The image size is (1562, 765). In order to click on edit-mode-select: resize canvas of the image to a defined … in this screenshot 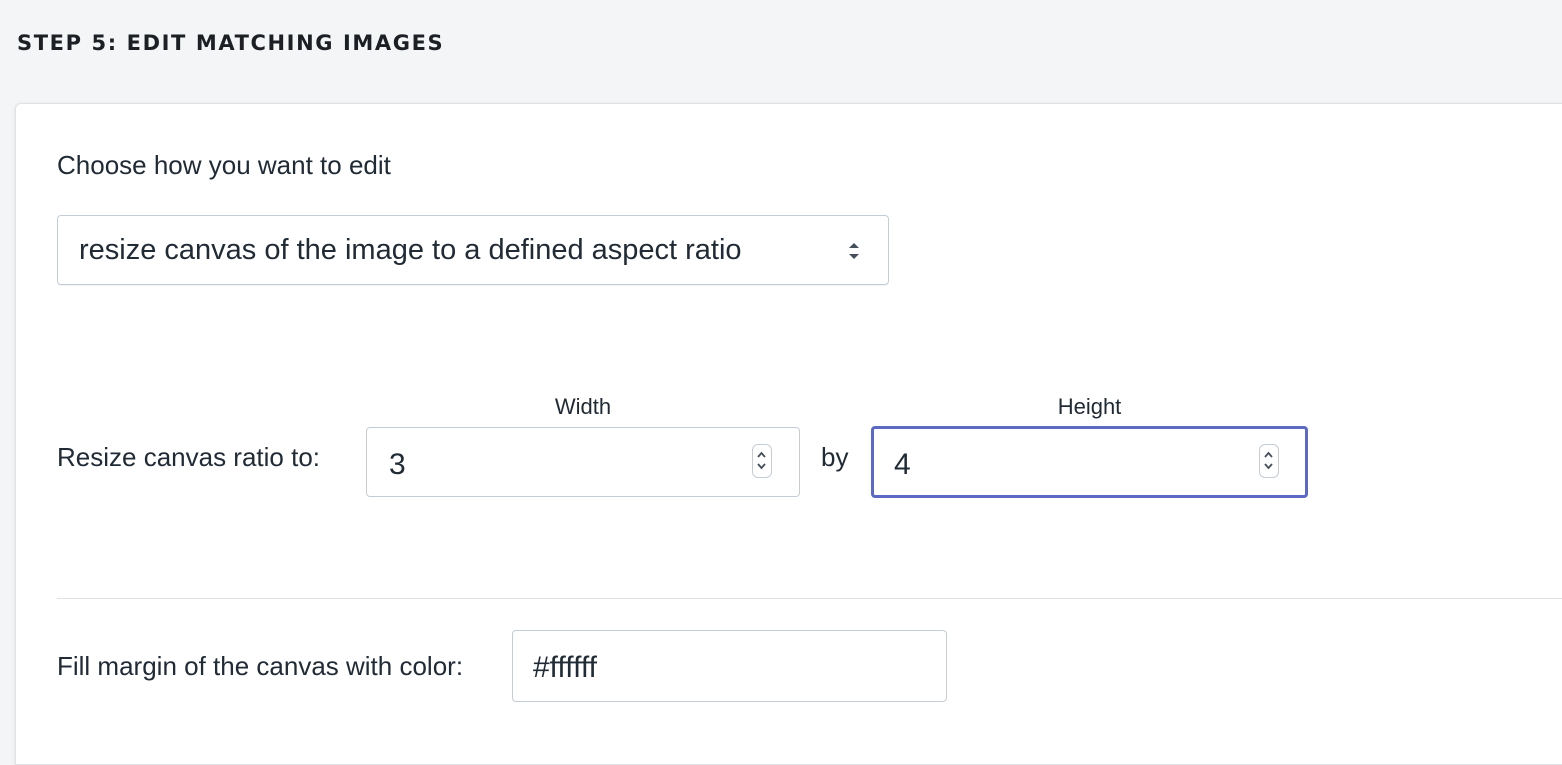, I will do `click(473, 250)`.